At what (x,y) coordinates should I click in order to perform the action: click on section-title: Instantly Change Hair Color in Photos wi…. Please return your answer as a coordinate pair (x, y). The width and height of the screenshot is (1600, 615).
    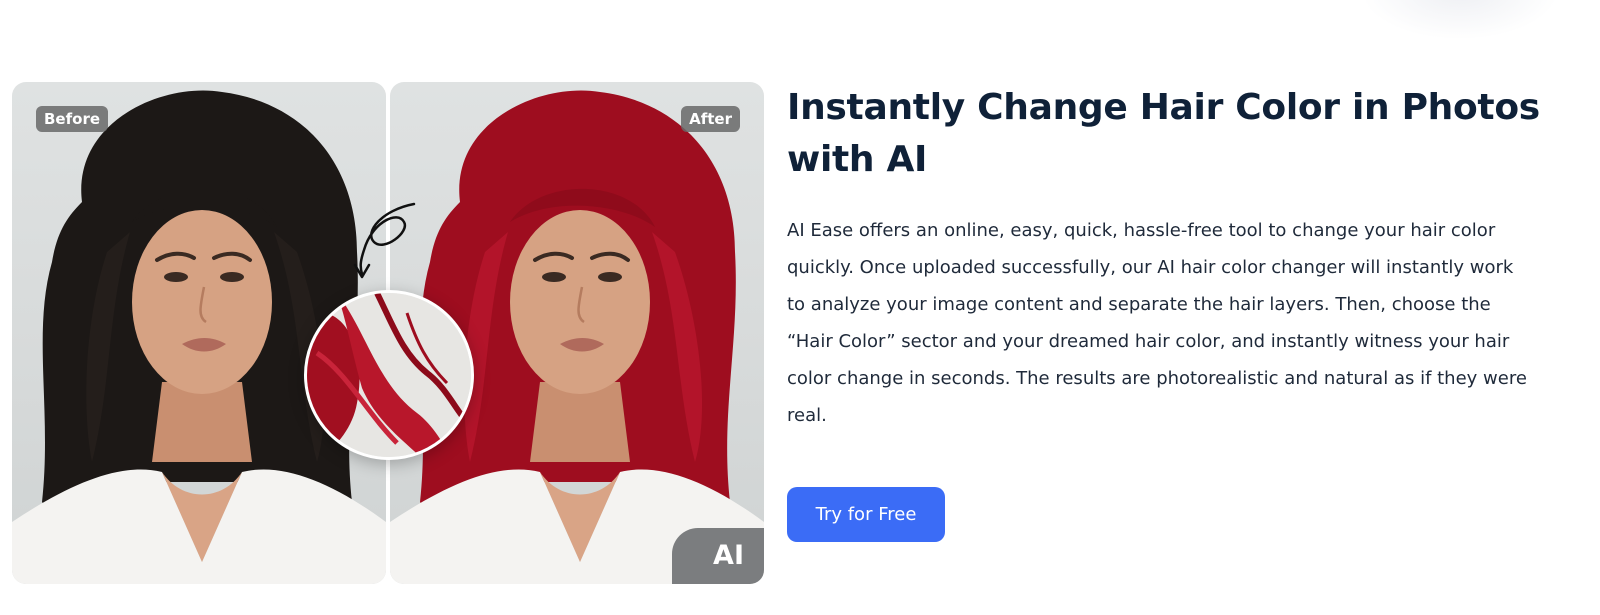
    Looking at the image, I should click on (1163, 133).